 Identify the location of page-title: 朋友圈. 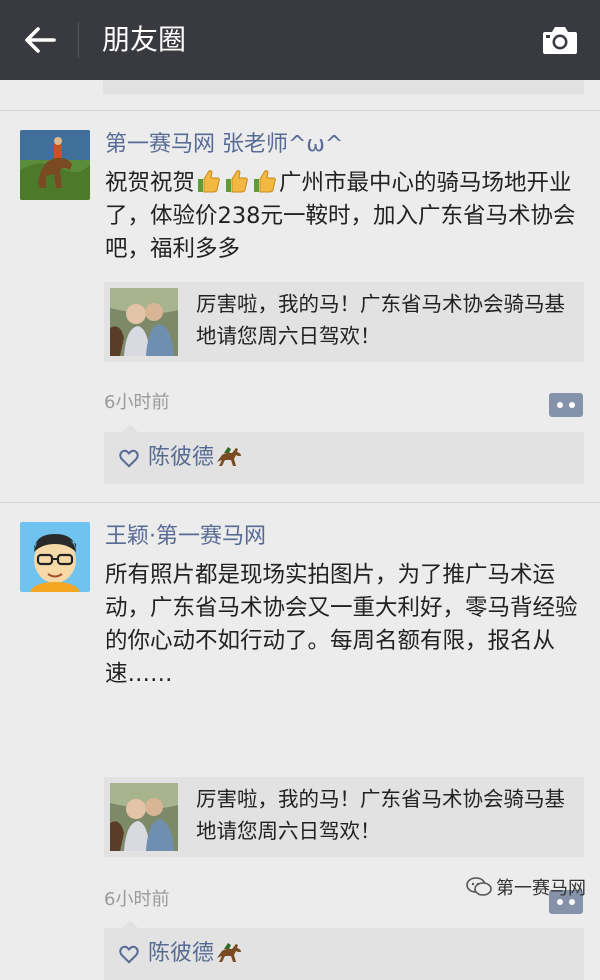
(144, 39).